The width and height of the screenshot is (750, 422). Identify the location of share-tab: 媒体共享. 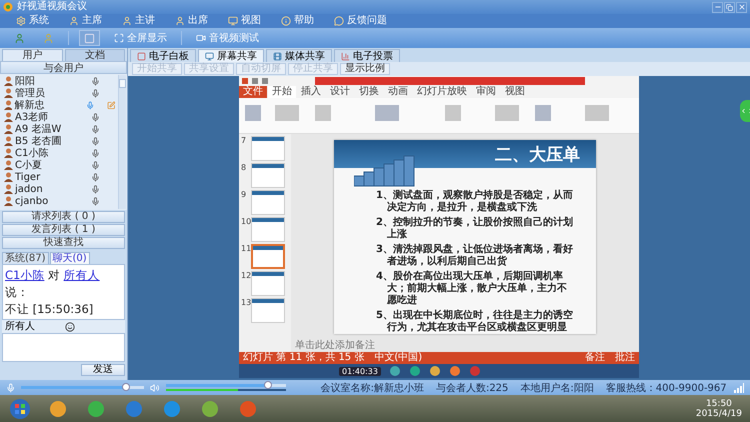
(299, 55).